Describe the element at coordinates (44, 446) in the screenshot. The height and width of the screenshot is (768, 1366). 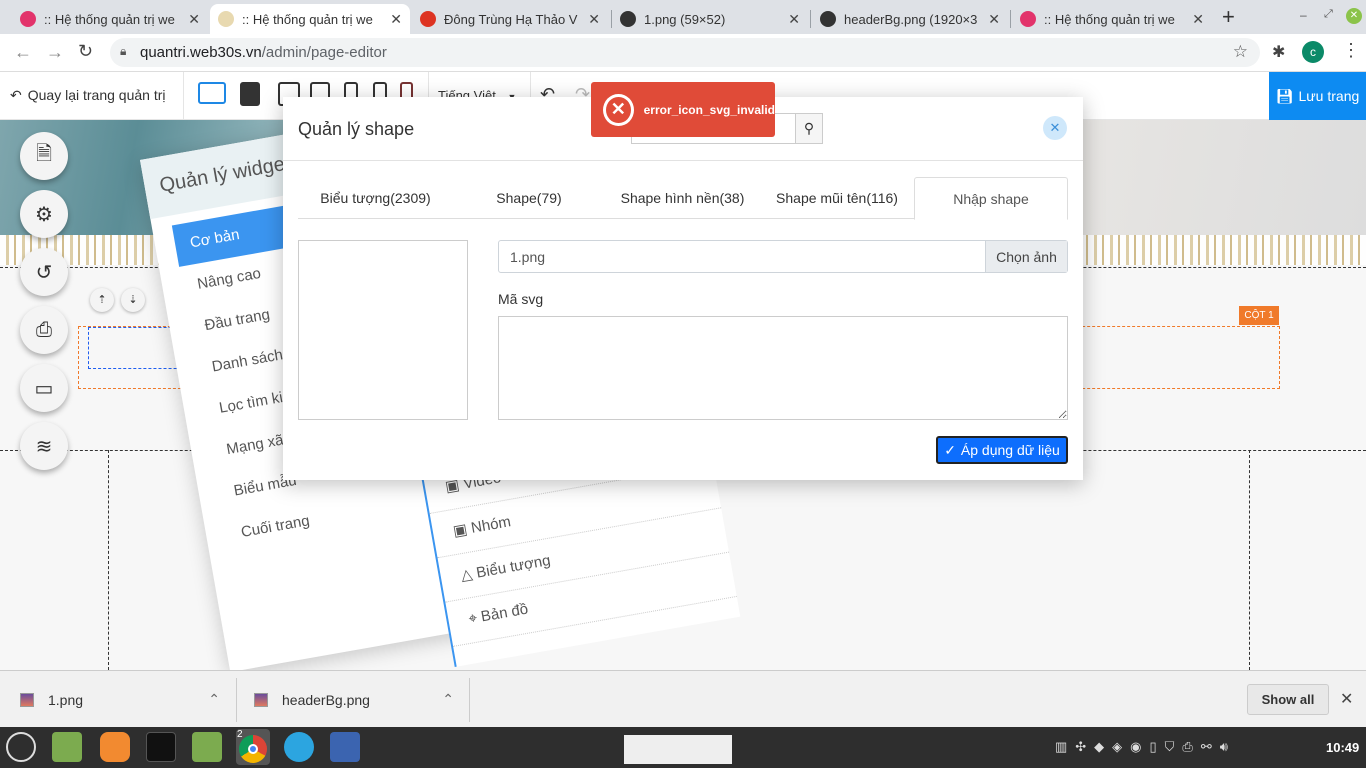
I see `layers-icon: ≋` at that location.